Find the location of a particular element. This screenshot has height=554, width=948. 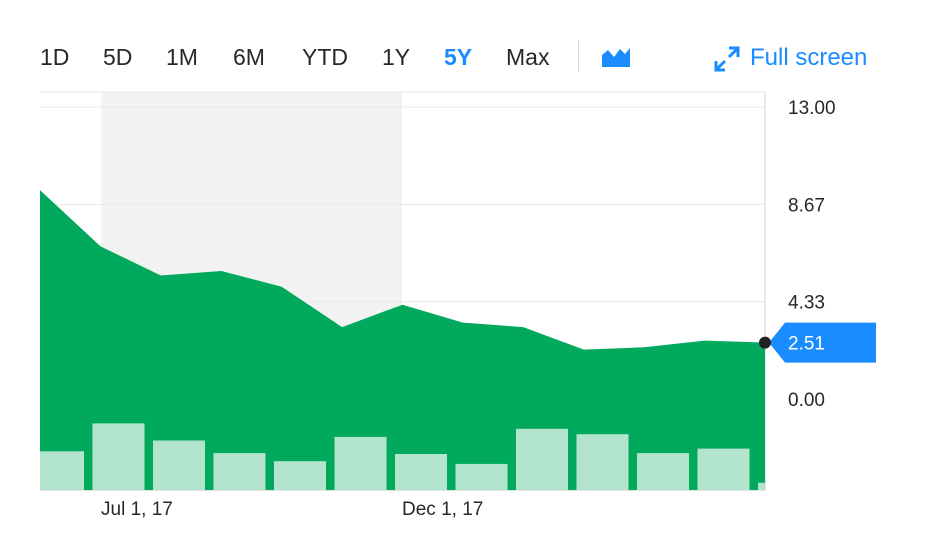

y-tick-label: 0.00 is located at coordinates (806, 400).